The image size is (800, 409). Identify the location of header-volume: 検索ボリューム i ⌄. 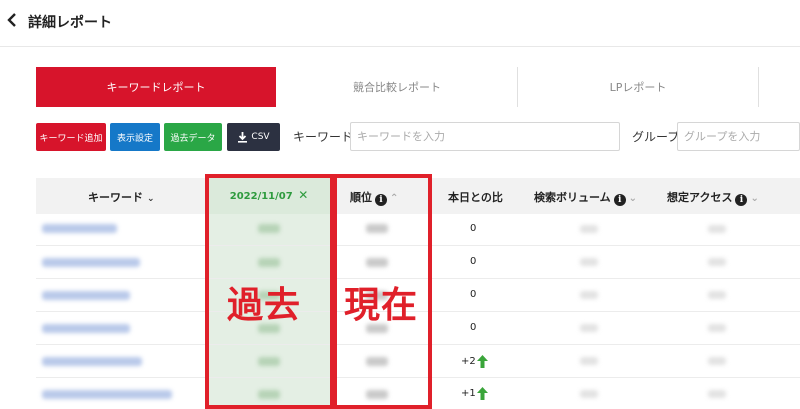
(585, 197).